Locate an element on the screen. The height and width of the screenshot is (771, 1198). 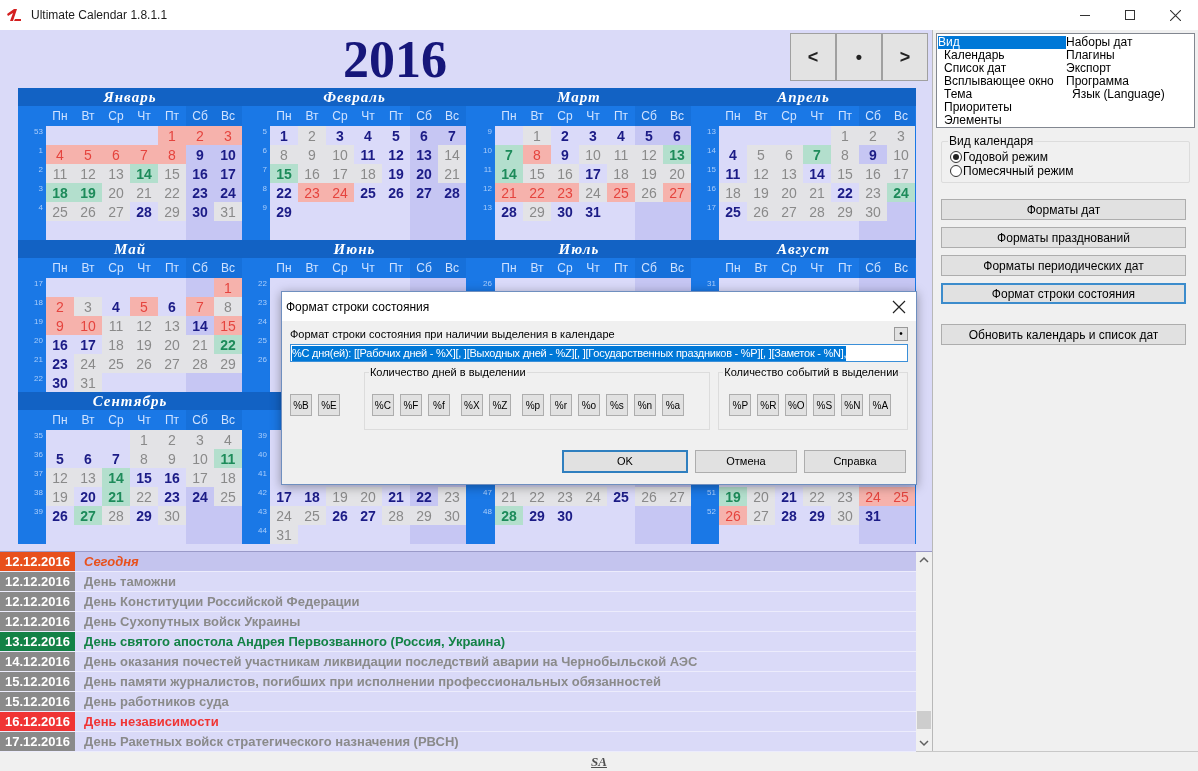
format-code-button: %r is located at coordinates (560, 405).